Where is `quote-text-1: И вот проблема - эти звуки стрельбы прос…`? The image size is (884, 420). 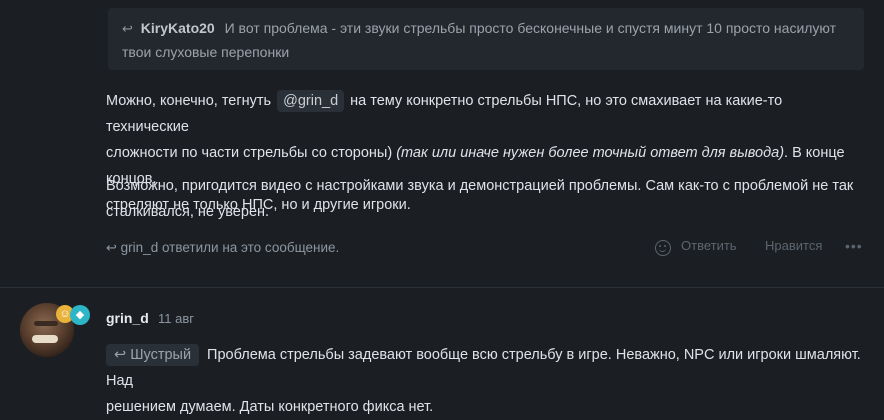
quote-text-1: И вот проблема - эти звуки стрельбы прос… is located at coordinates (530, 28).